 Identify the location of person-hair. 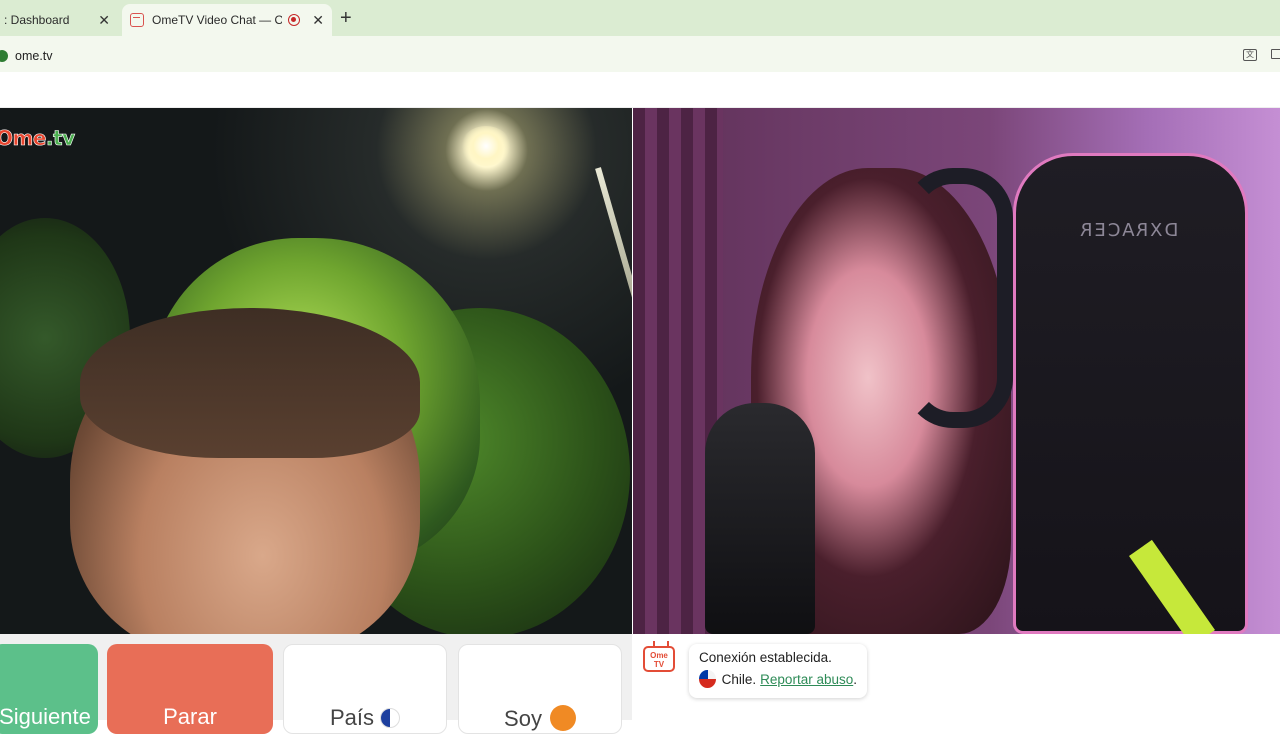
(250, 383).